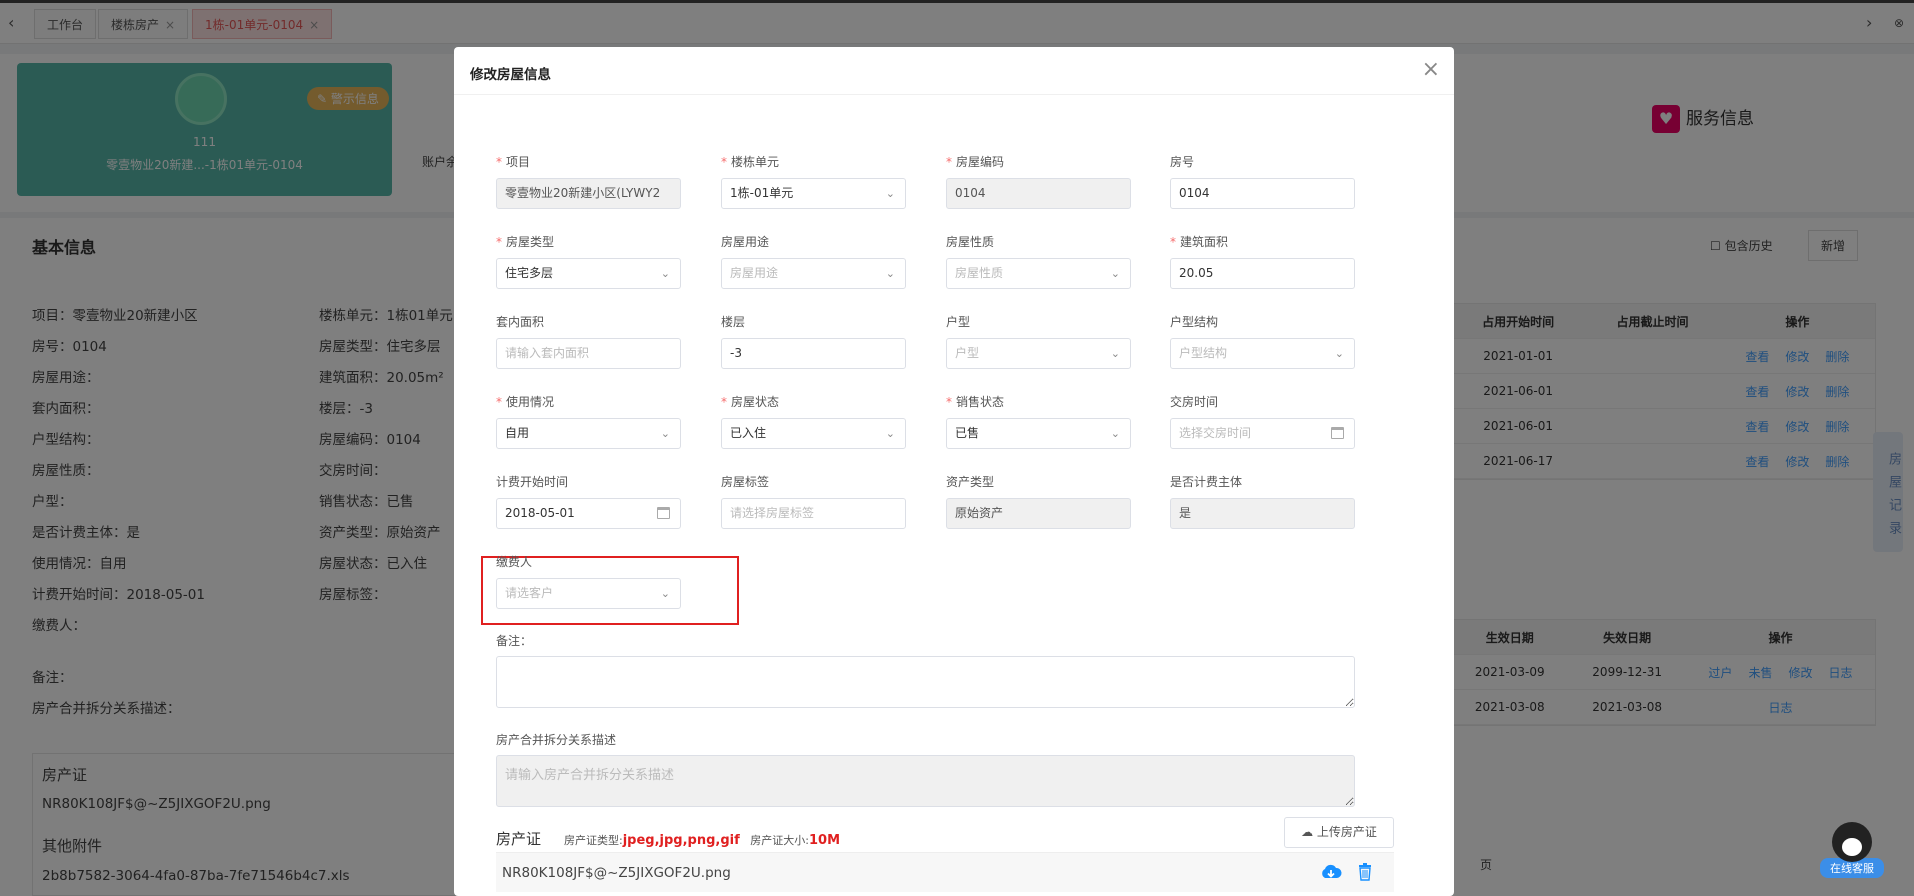  Describe the element at coordinates (958, 322) in the screenshot. I see `layout-label: 户型` at that location.